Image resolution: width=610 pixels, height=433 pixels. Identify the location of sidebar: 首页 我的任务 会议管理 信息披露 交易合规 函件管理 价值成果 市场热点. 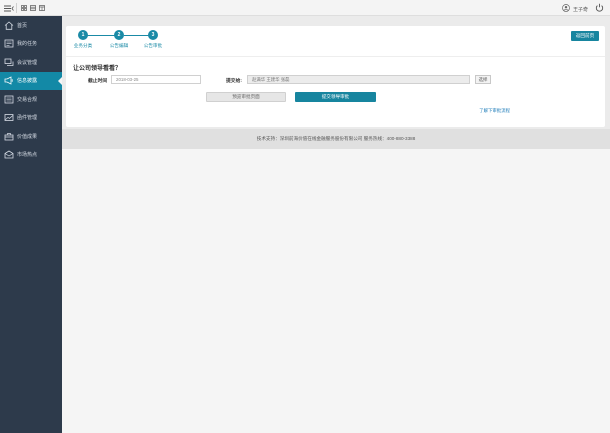
(31, 224).